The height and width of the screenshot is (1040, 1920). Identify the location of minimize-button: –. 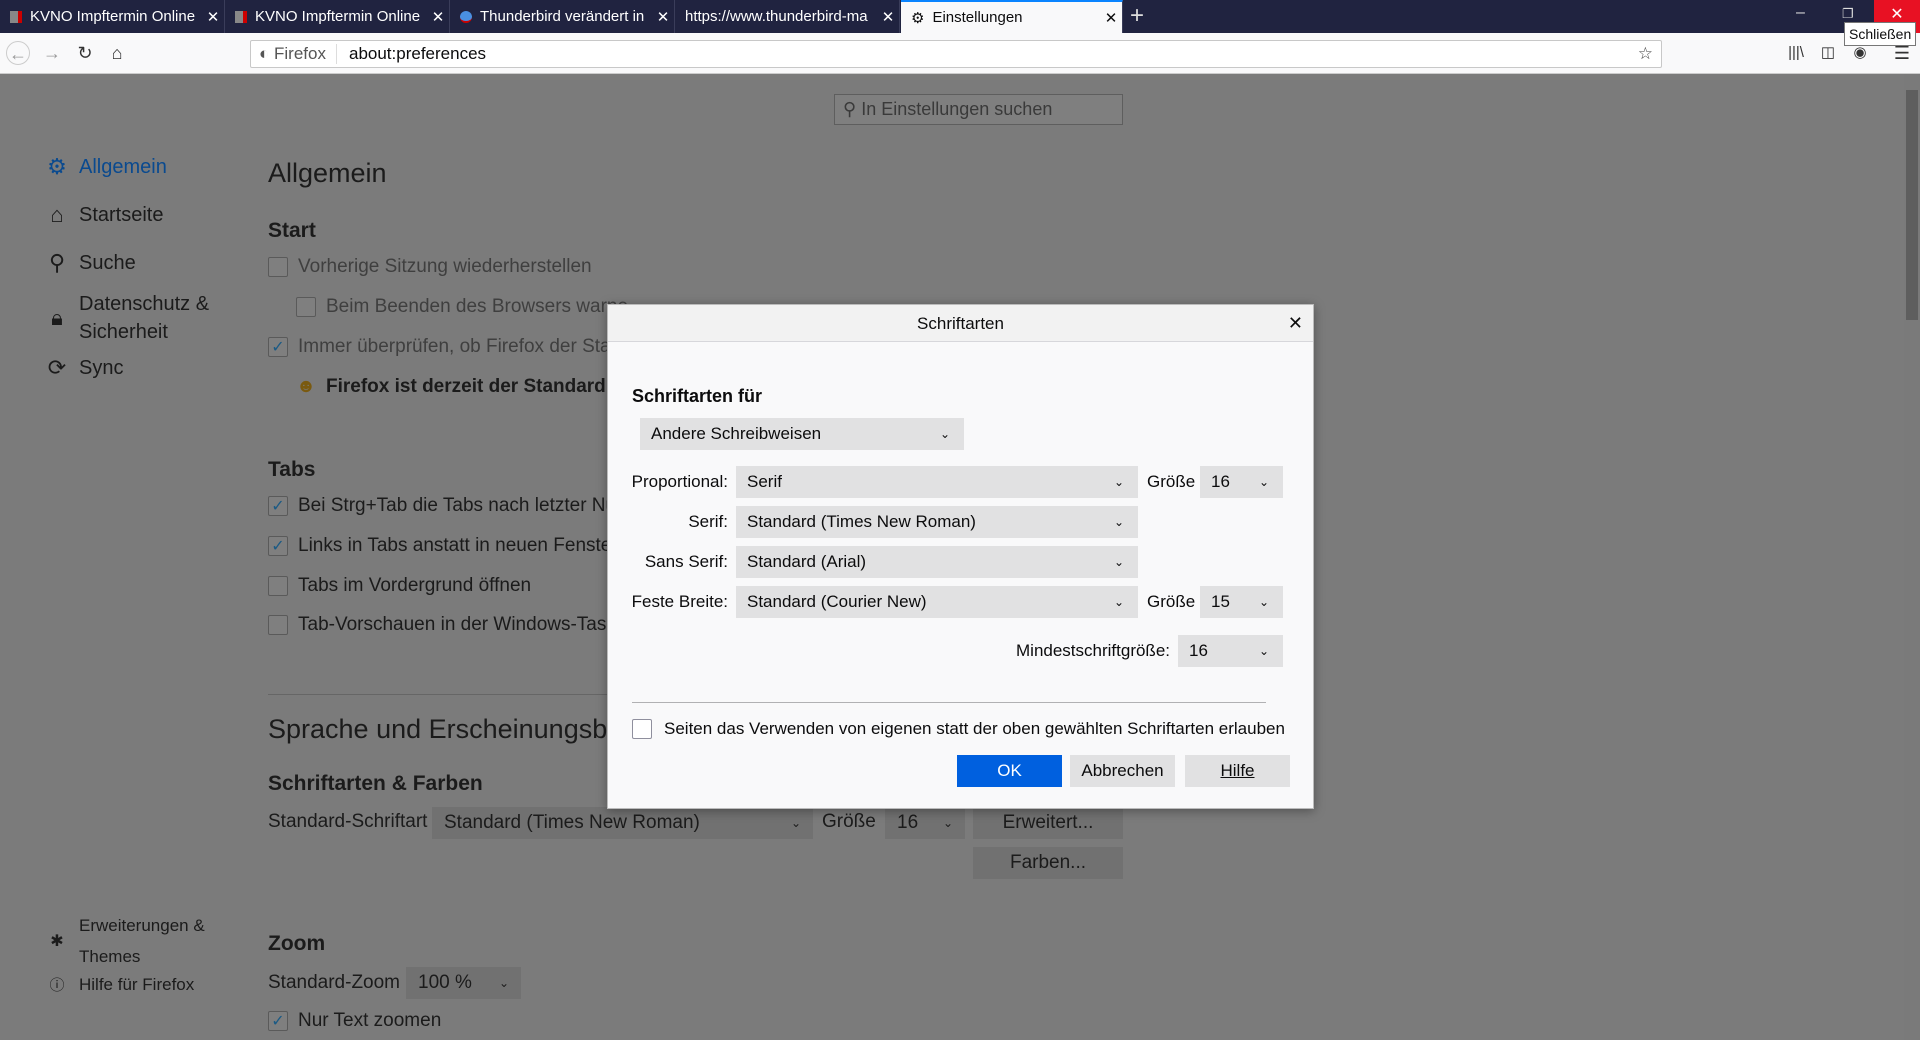
(1800, 13).